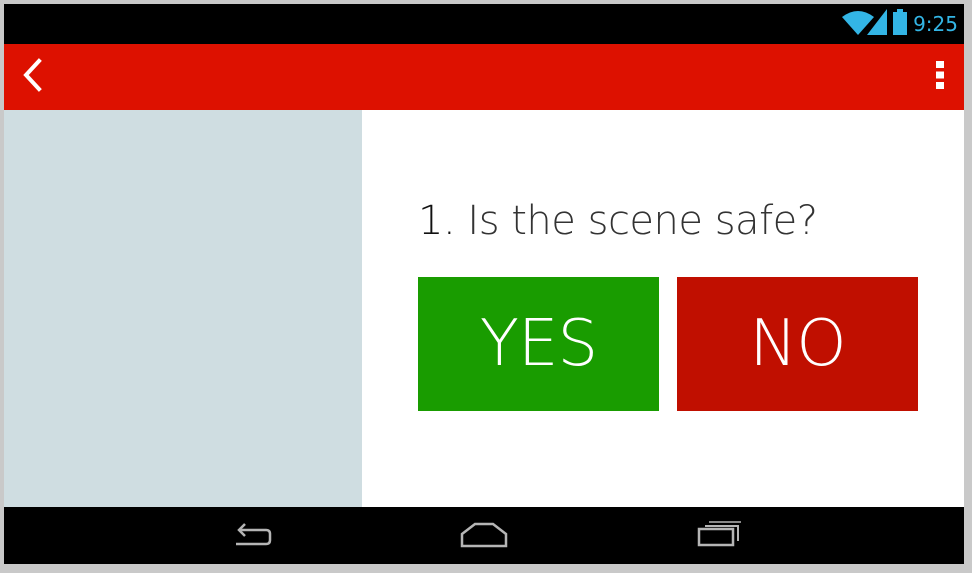 This screenshot has height=573, width=972. I want to click on question-heading: 1. Is the scene safe?, so click(618, 221).